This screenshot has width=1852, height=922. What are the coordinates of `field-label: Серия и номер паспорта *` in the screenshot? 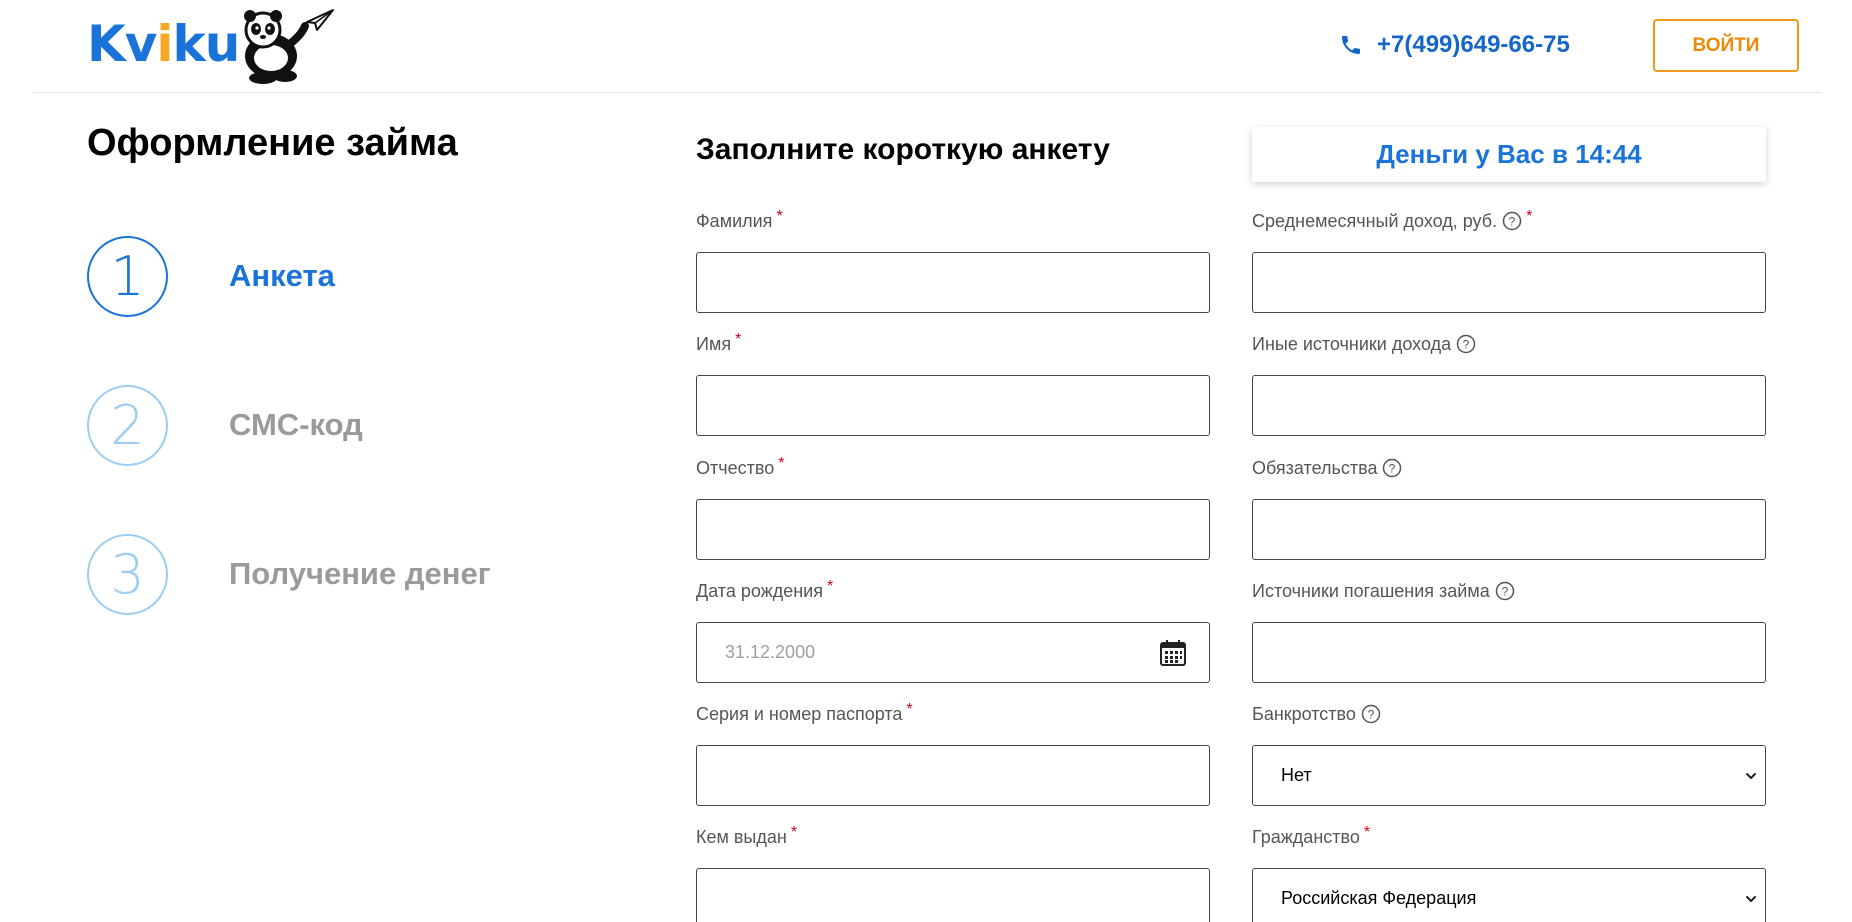 It's located at (804, 712).